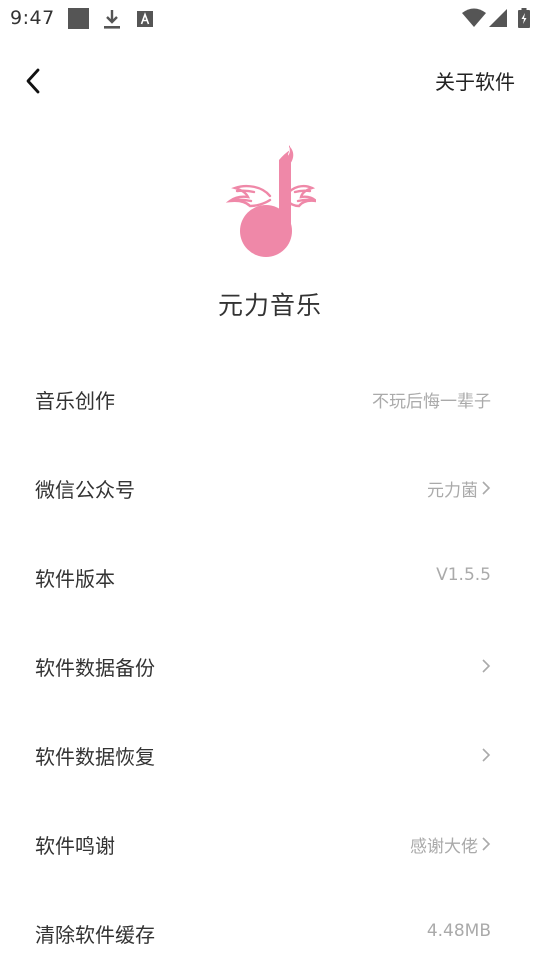 The image size is (540, 960). I want to click on row-value: 感谢大佬, so click(444, 847).